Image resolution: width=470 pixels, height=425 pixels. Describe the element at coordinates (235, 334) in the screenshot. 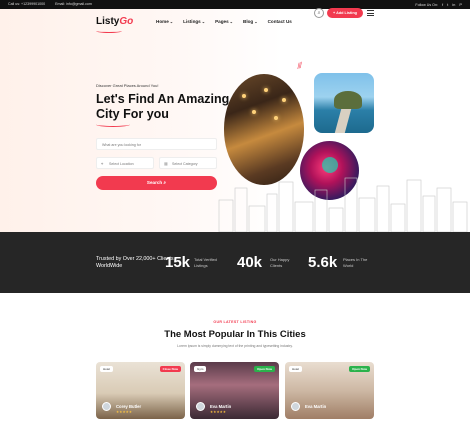

I see `section-title: The Most Popular In This Cities` at that location.